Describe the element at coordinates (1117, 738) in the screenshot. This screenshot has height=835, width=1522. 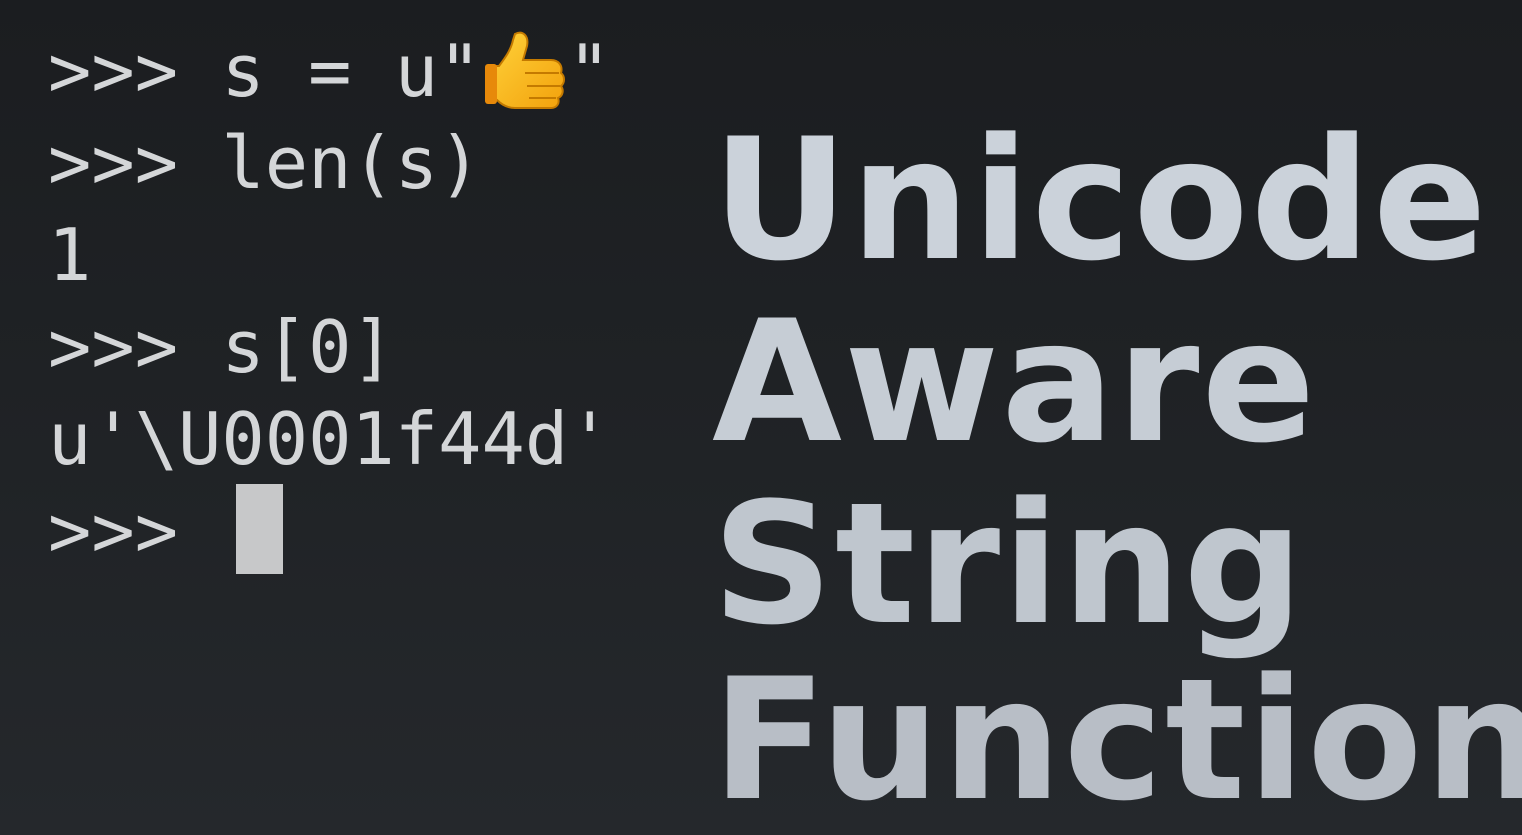
I see `title-word-4: Functions` at that location.